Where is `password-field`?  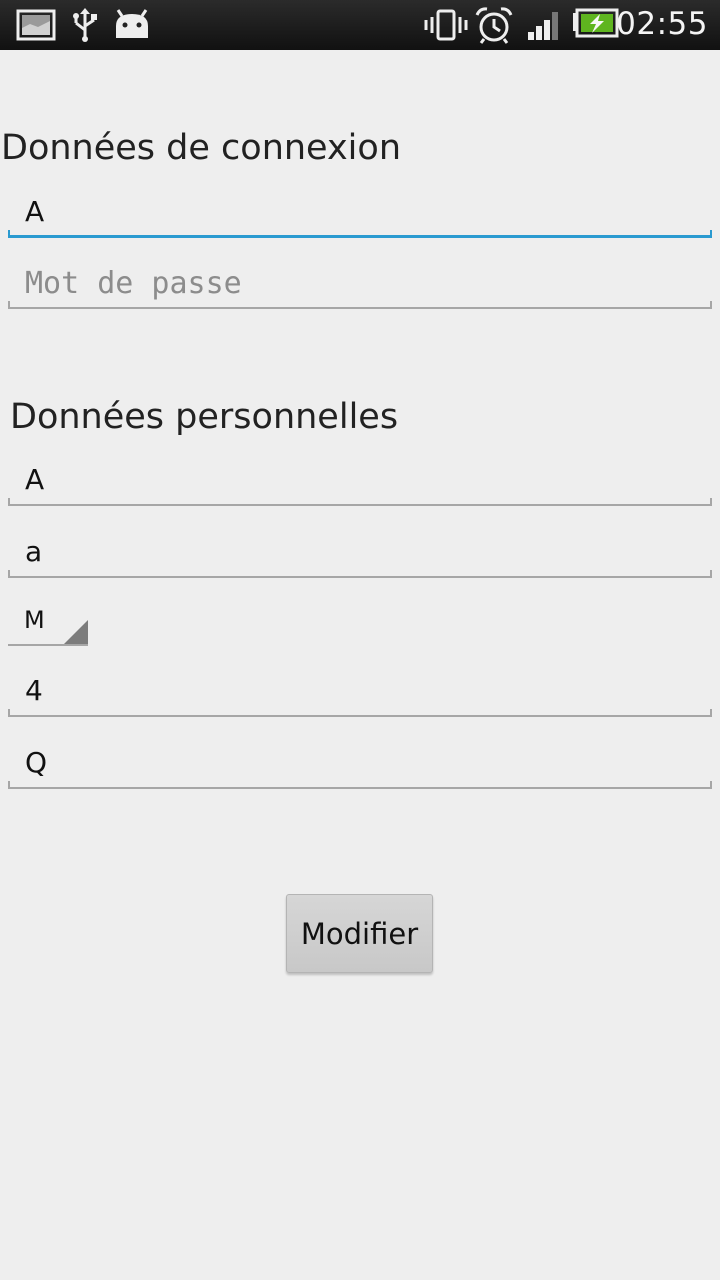
password-field is located at coordinates (360, 279).